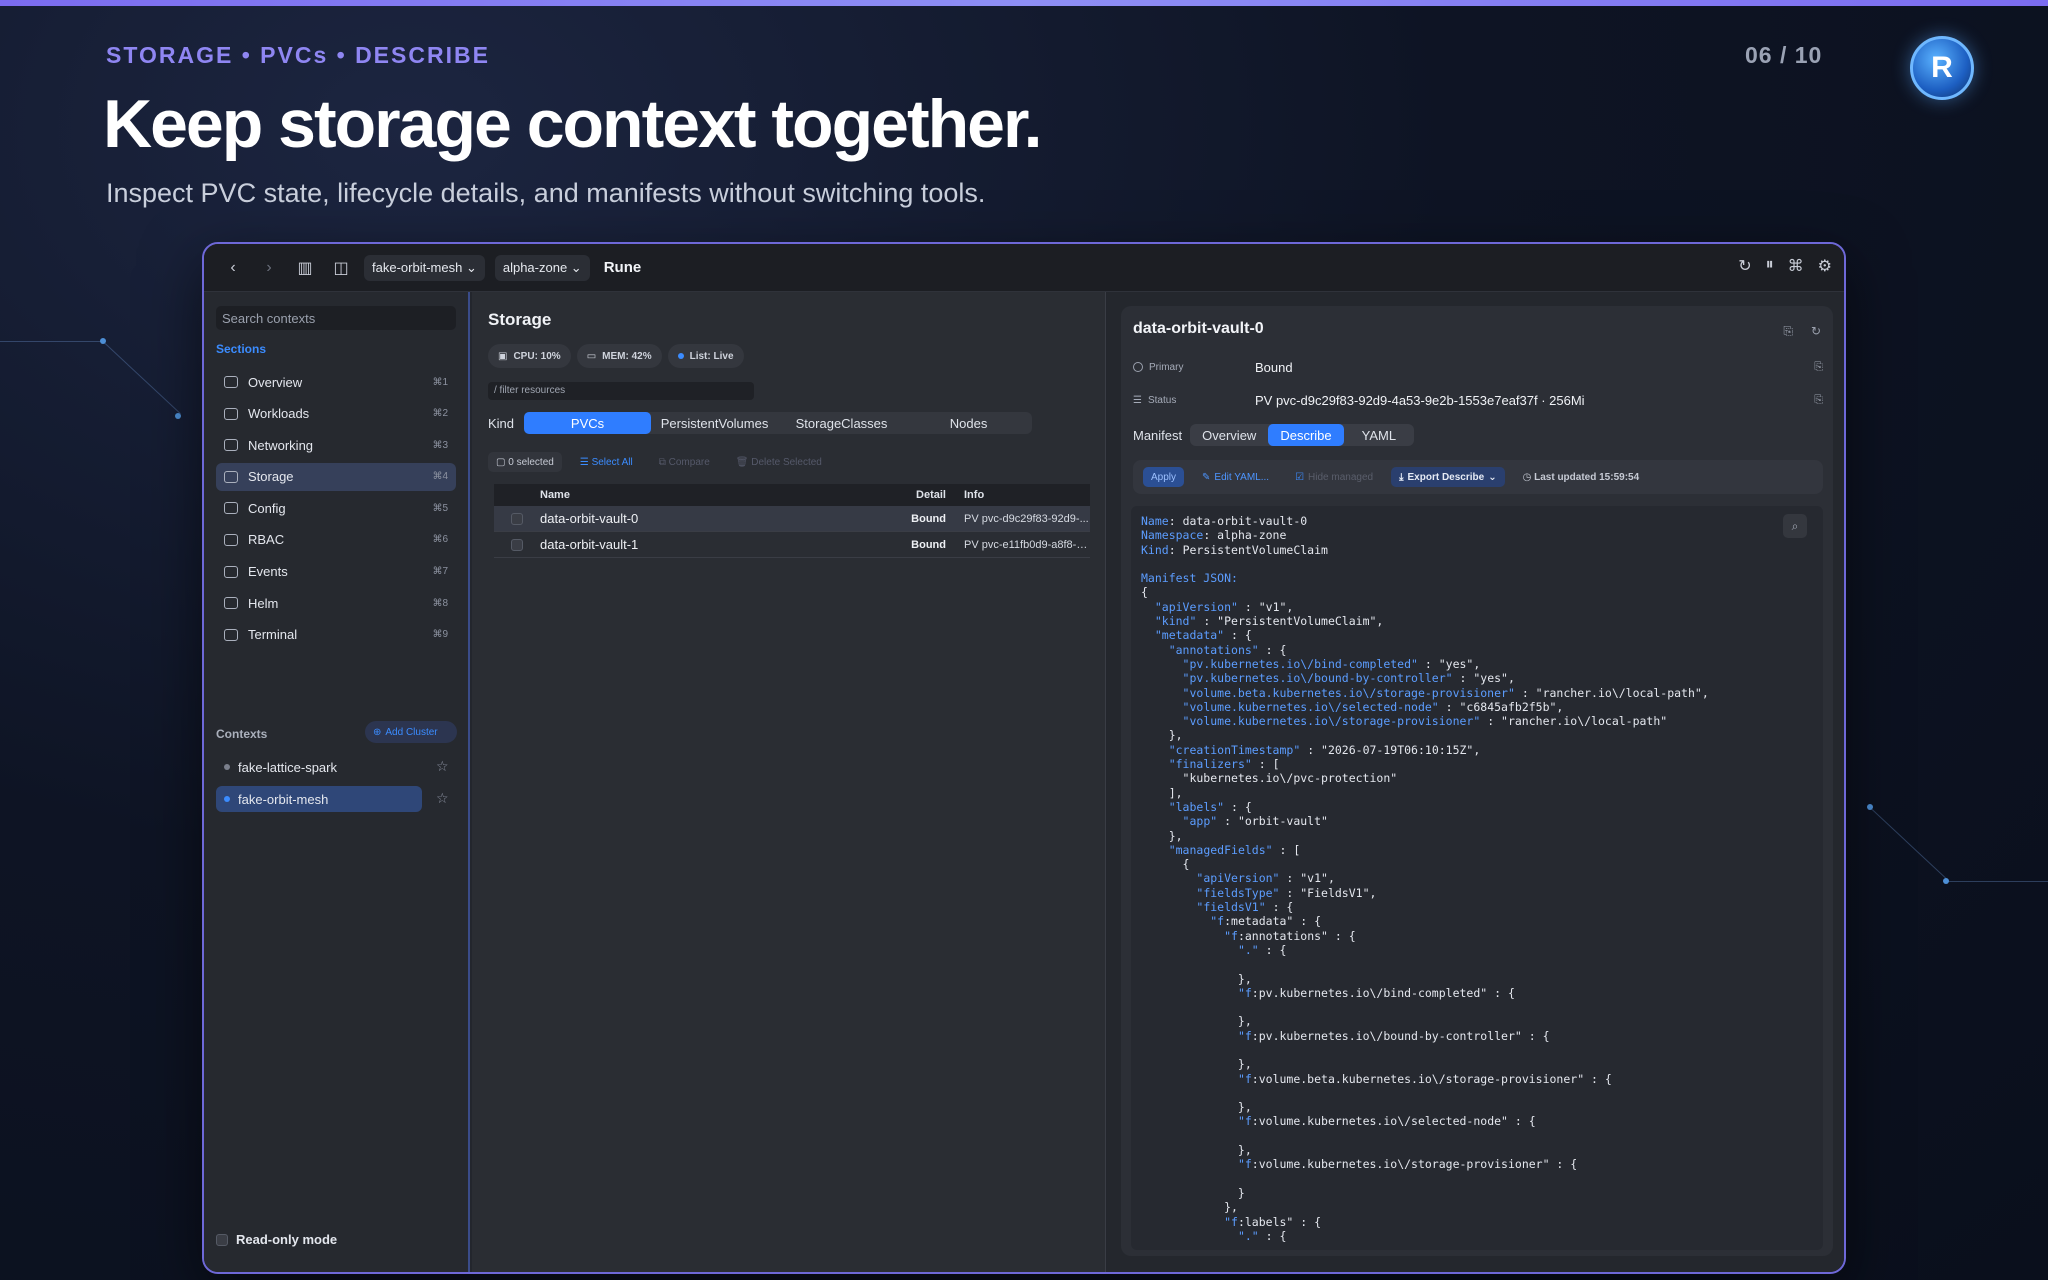 Image resolution: width=2048 pixels, height=1280 pixels. I want to click on context-item: fake-lattice-spark, so click(319, 767).